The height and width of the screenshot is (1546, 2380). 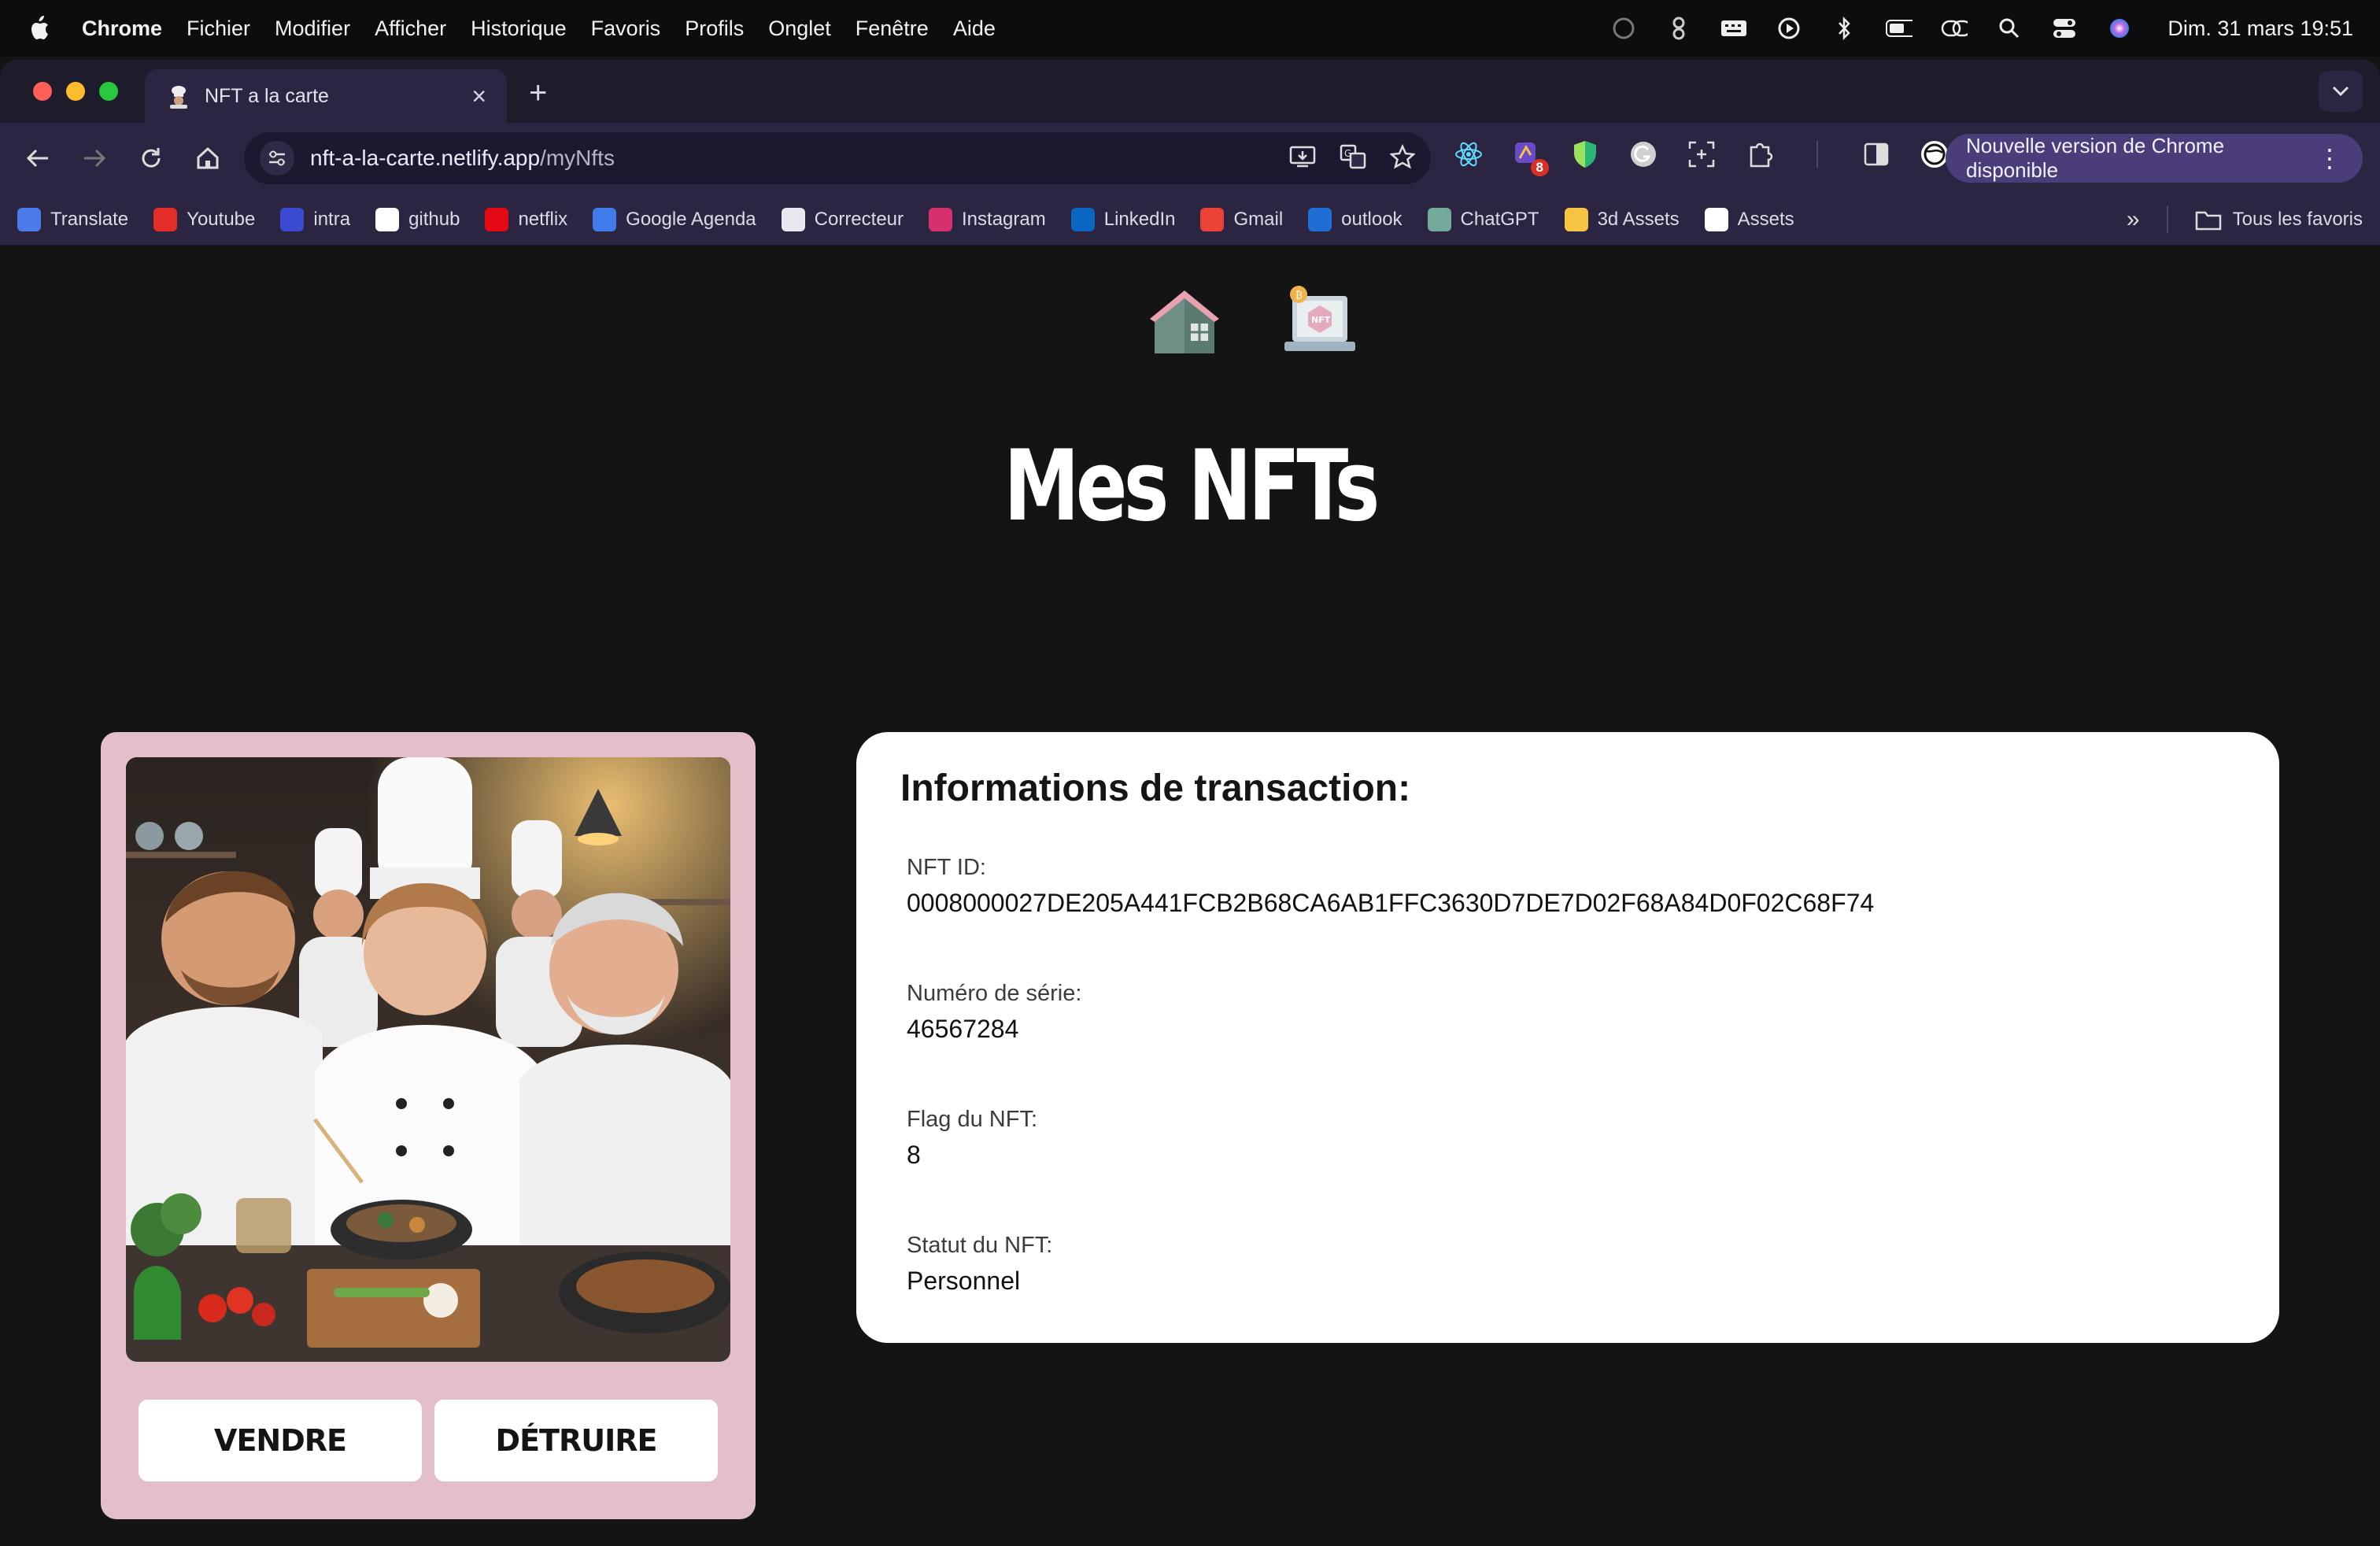 What do you see at coordinates (89, 219) in the screenshot?
I see `bookmark-label: Translate` at bounding box center [89, 219].